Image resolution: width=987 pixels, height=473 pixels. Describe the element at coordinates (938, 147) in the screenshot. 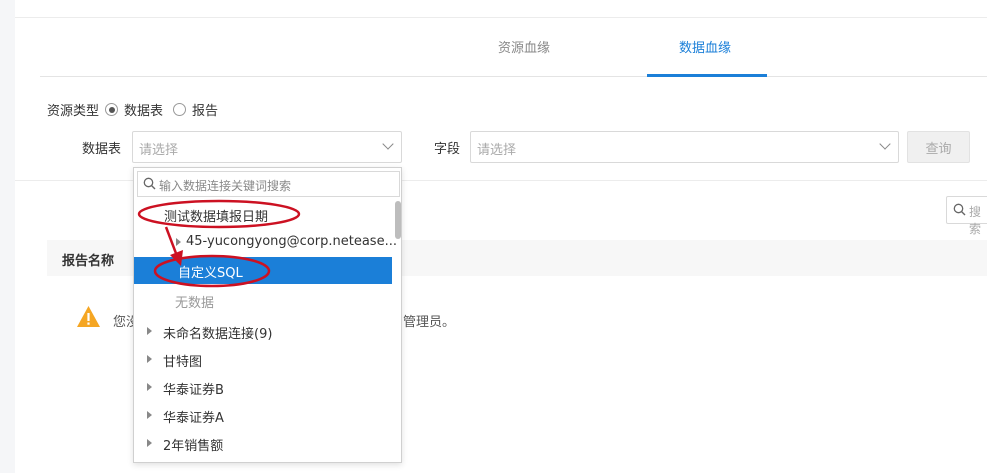

I see `query-button: 查询` at that location.